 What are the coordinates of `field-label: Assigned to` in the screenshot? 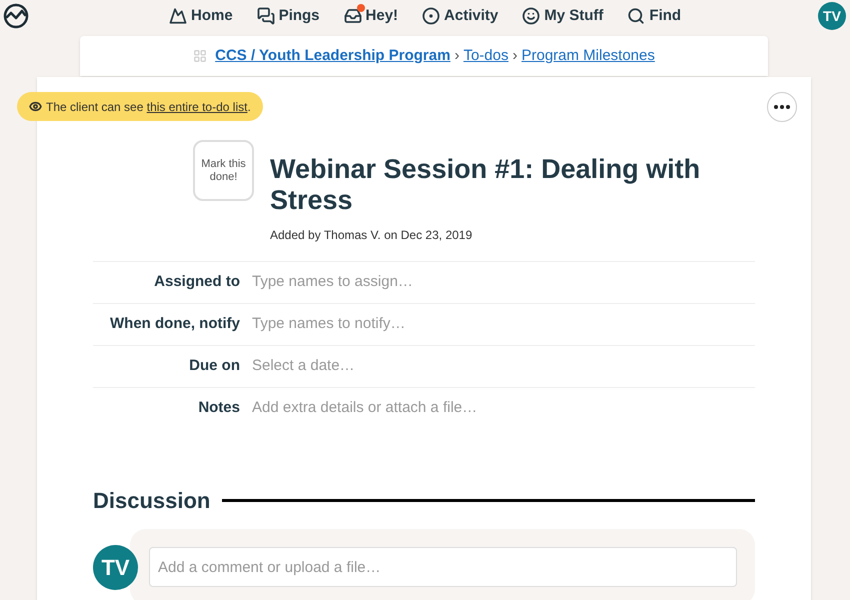 It's located at (196, 282).